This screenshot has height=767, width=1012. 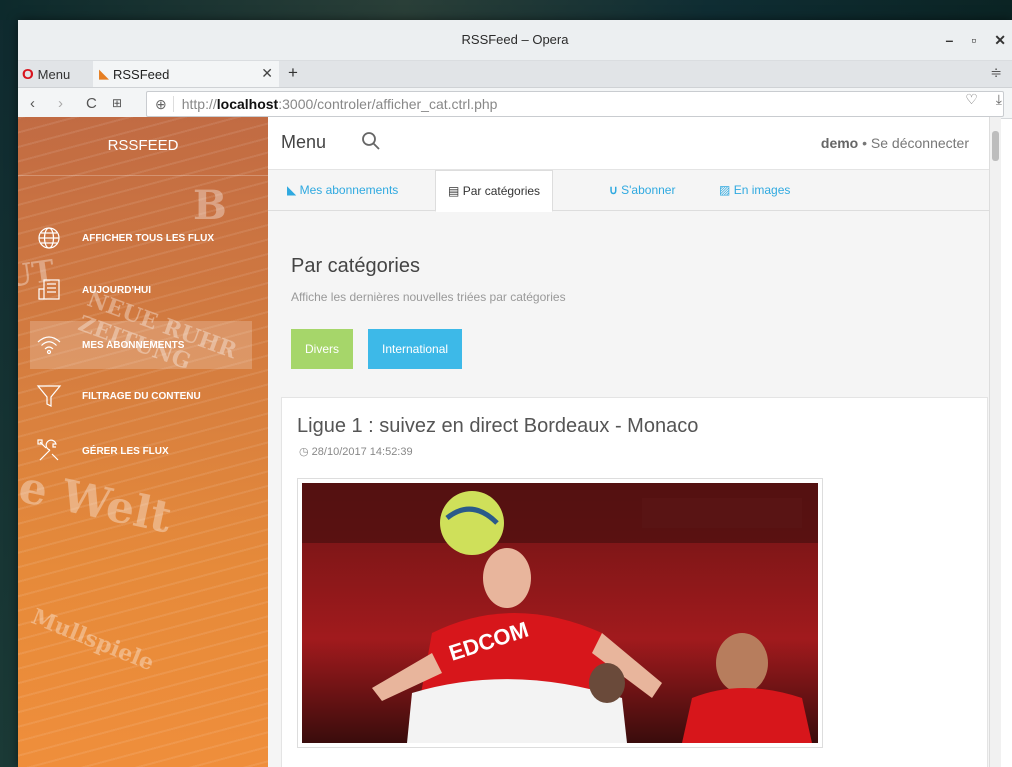 I want to click on sidebar-item-label: AFFICHER TOUS LES FLUX, so click(x=148, y=238).